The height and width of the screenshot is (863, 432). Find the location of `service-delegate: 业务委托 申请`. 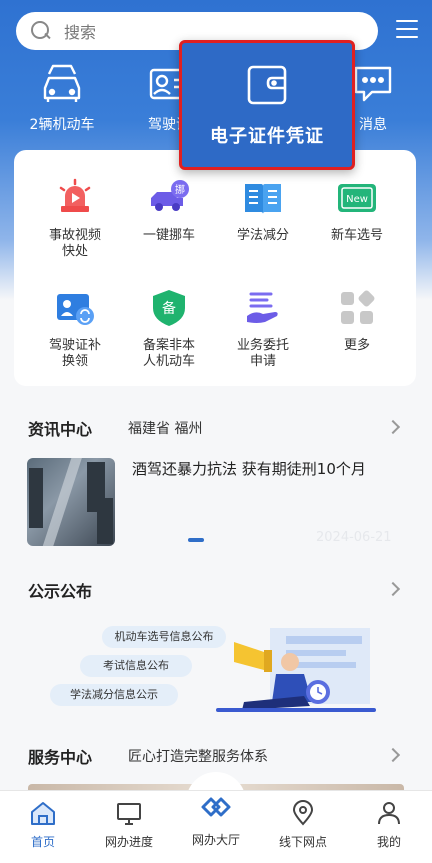

service-delegate: 业务委托 申请 is located at coordinates (263, 328).